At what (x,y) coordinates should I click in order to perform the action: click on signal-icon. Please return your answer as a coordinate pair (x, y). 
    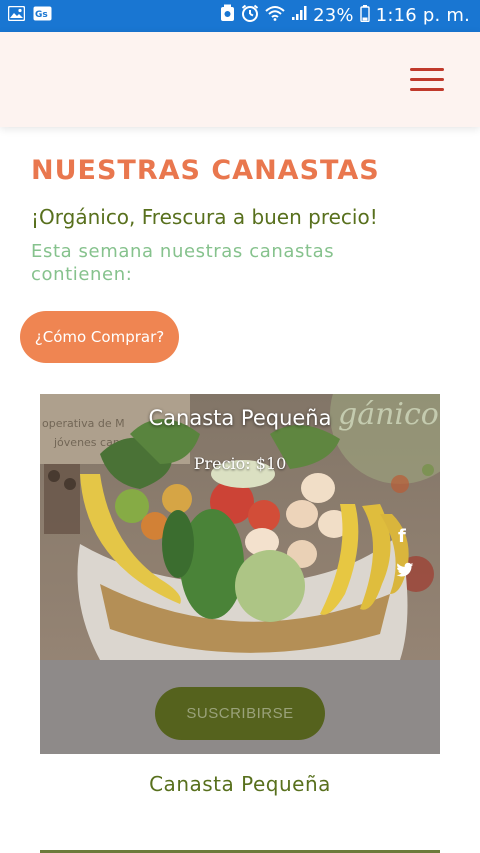
    Looking at the image, I should click on (299, 15).